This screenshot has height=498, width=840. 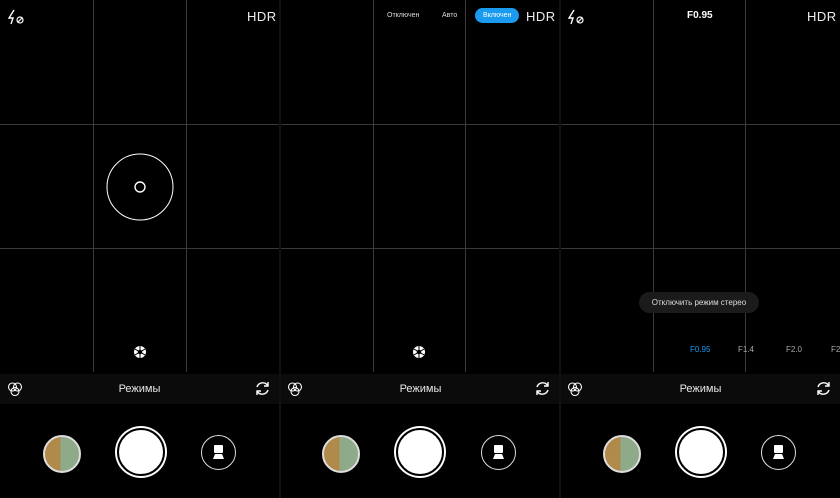 What do you see at coordinates (497, 15) in the screenshot?
I see `hdr-option-on: Включен` at bounding box center [497, 15].